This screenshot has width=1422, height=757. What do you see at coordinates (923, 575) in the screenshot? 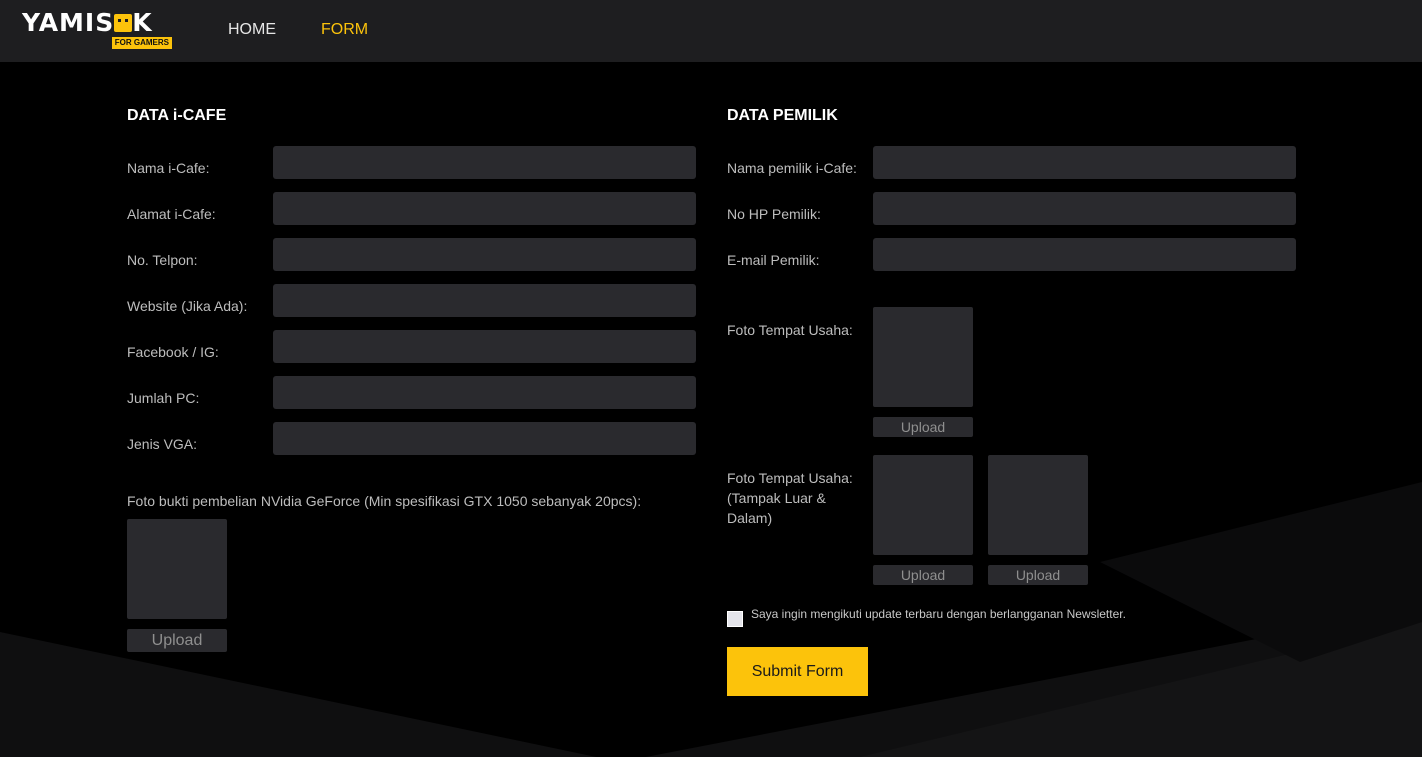
I see `business-exterior-upload-button: Upload` at bounding box center [923, 575].